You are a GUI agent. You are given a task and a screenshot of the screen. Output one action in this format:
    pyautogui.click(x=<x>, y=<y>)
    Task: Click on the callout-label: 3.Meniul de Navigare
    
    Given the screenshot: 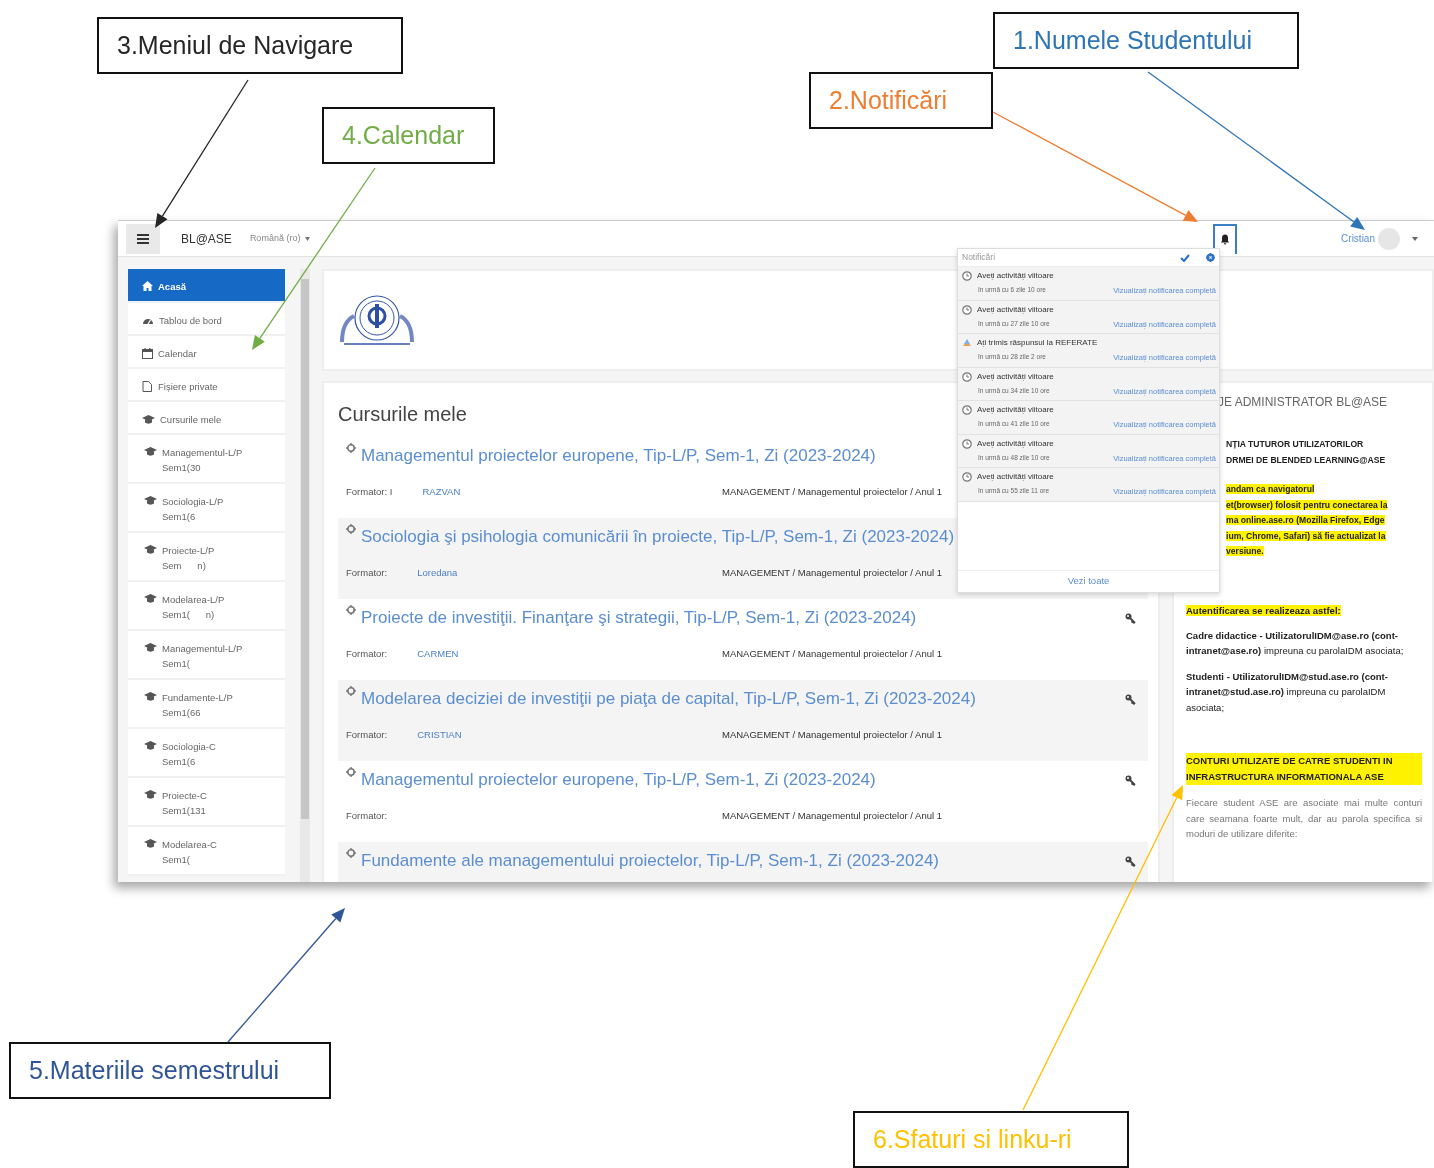 What is the action you would take?
    pyautogui.click(x=250, y=45)
    